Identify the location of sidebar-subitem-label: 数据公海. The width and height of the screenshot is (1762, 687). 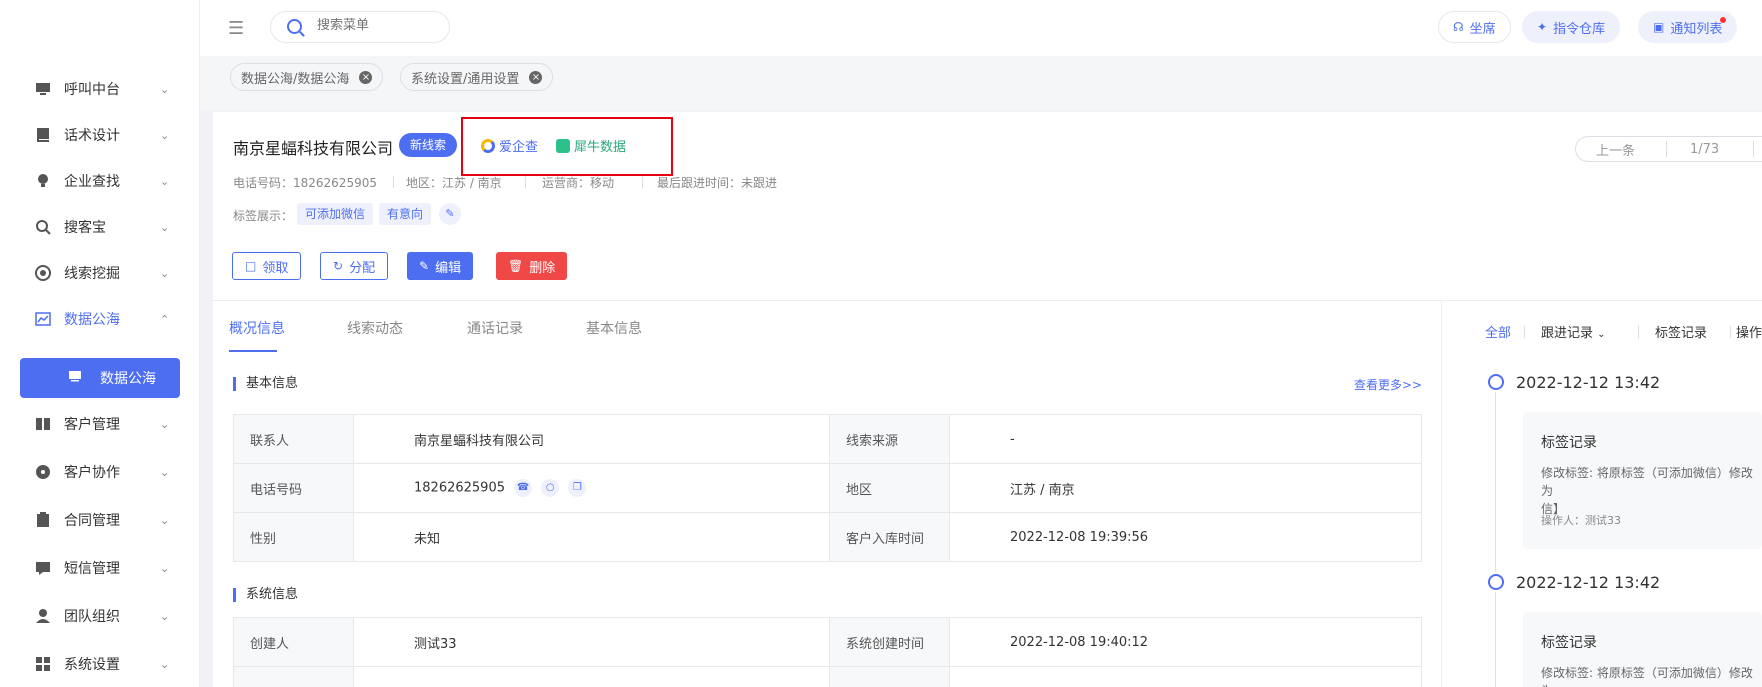
(128, 379).